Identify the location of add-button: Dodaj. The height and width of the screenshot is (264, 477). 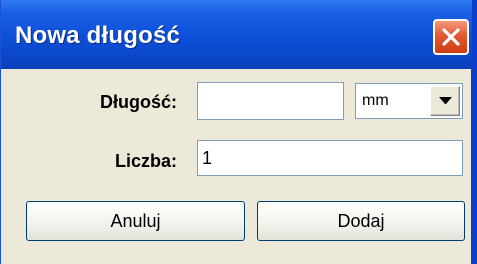
(361, 221).